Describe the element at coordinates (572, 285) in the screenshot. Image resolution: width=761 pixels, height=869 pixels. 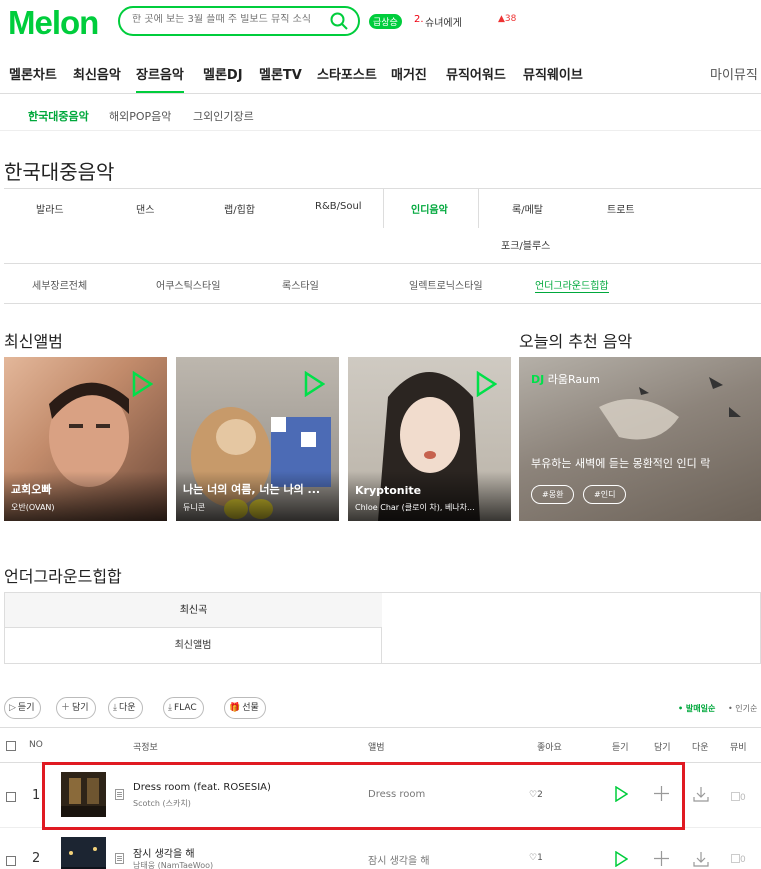
I see `subgenre-underground-hiphop: 언더그라운드힙합` at that location.